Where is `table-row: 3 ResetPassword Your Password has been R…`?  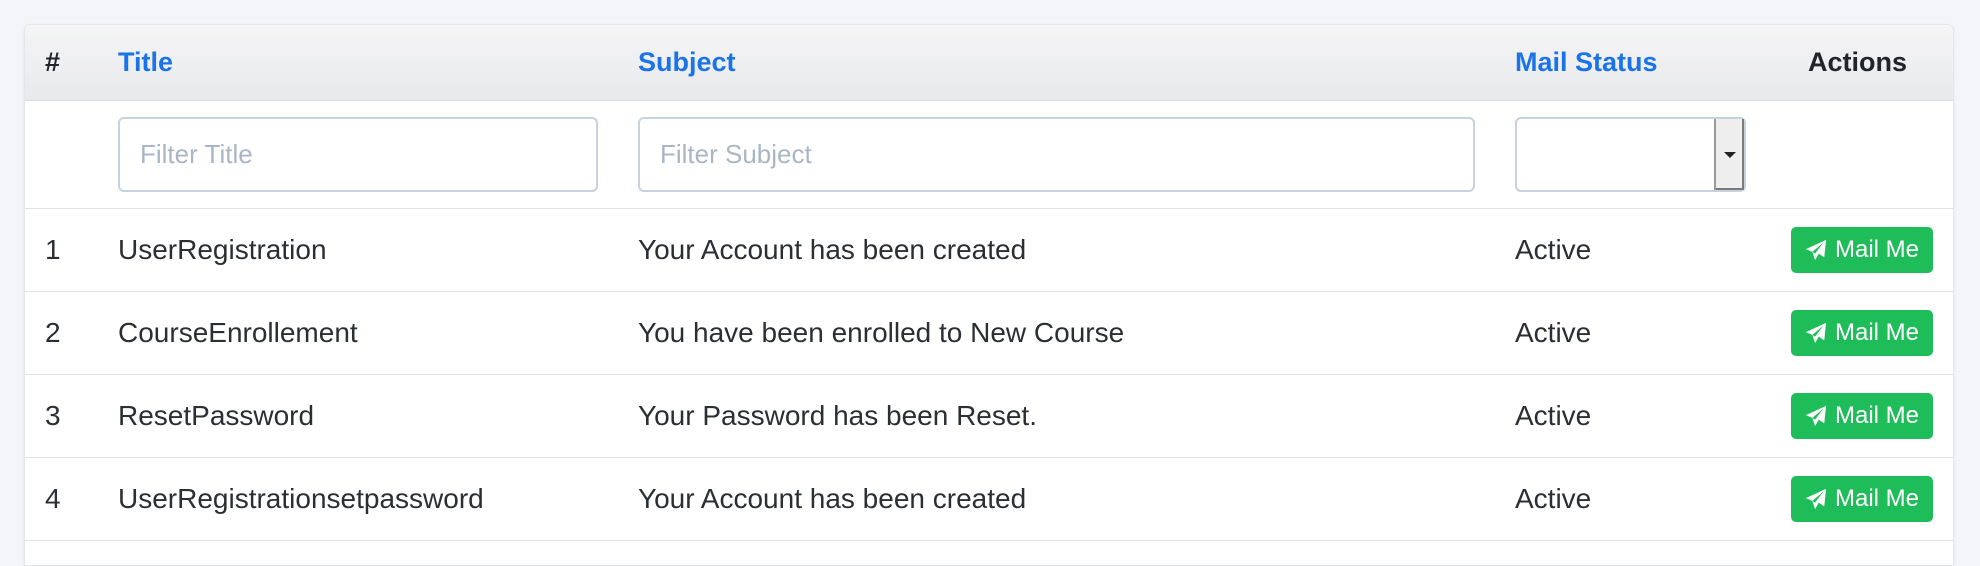
table-row: 3 ResetPassword Your Password has been R… is located at coordinates (989, 416).